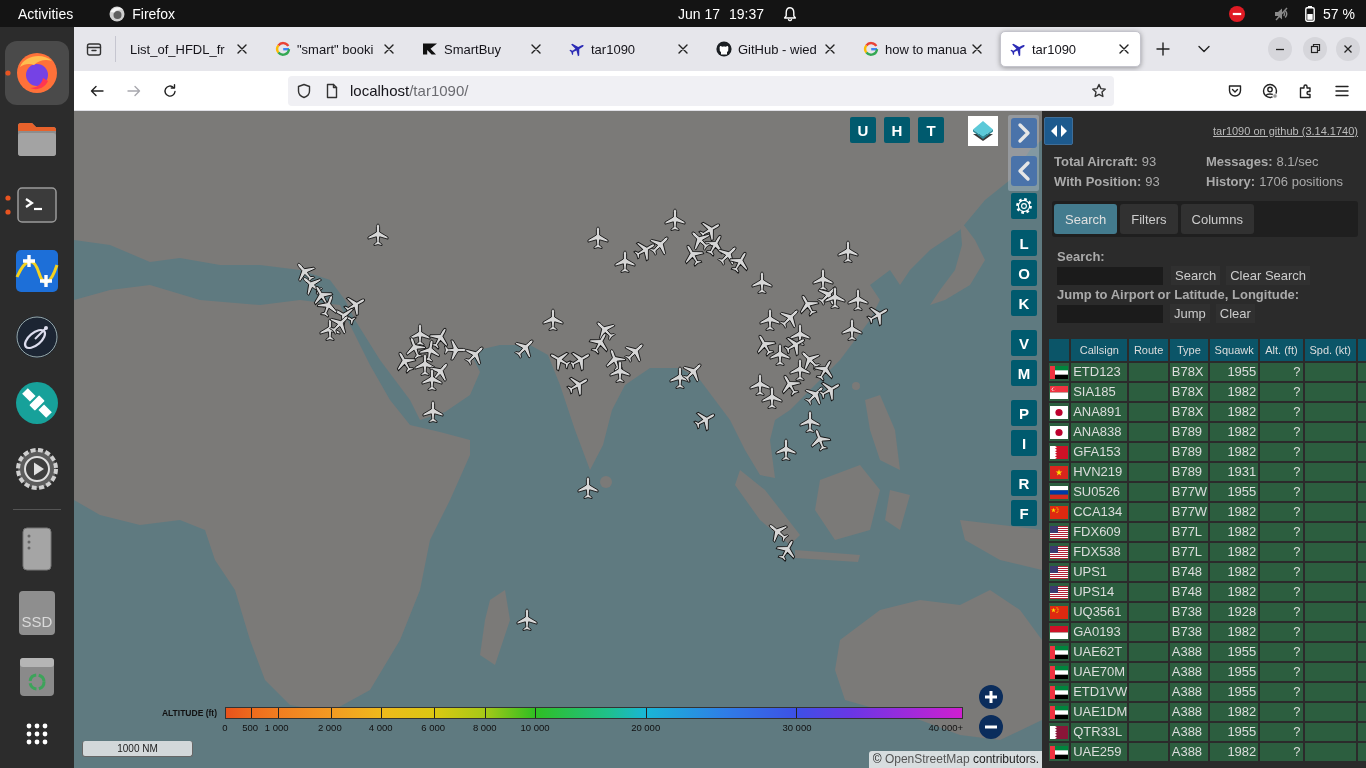 The height and width of the screenshot is (768, 1366). What do you see at coordinates (1024, 373) in the screenshot?
I see `map-control-button: M` at bounding box center [1024, 373].